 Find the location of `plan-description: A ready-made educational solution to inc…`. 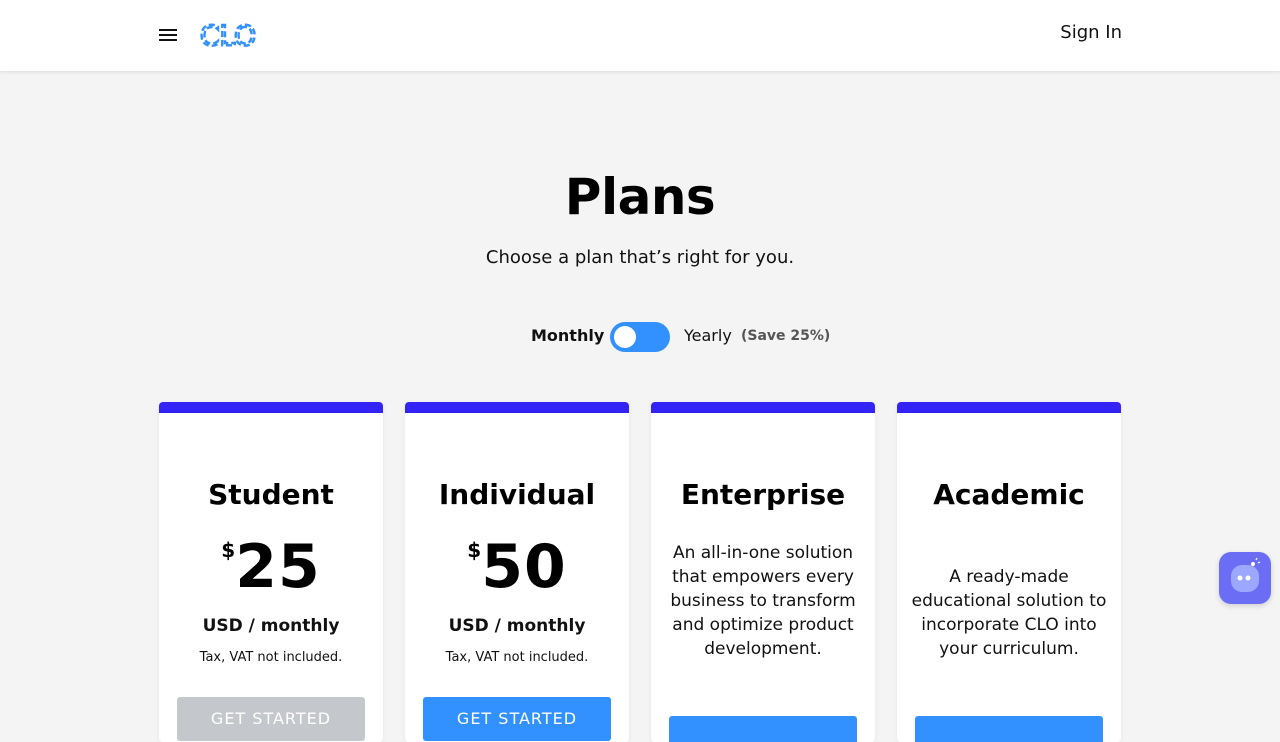

plan-description: A ready-made educational solution to inc… is located at coordinates (1009, 613).